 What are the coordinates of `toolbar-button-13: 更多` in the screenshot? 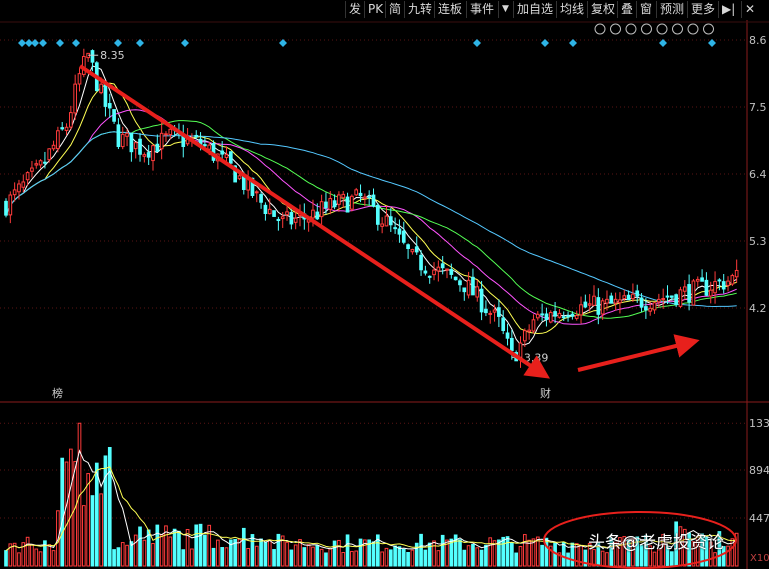 It's located at (702, 9).